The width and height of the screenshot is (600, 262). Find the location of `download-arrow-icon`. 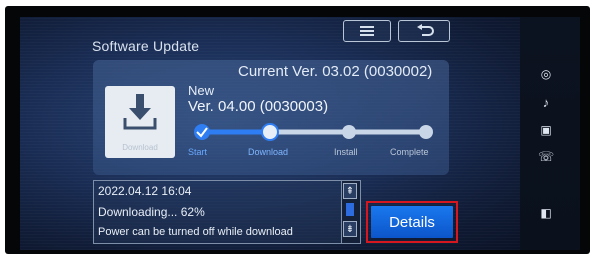

download-arrow-icon is located at coordinates (140, 112).